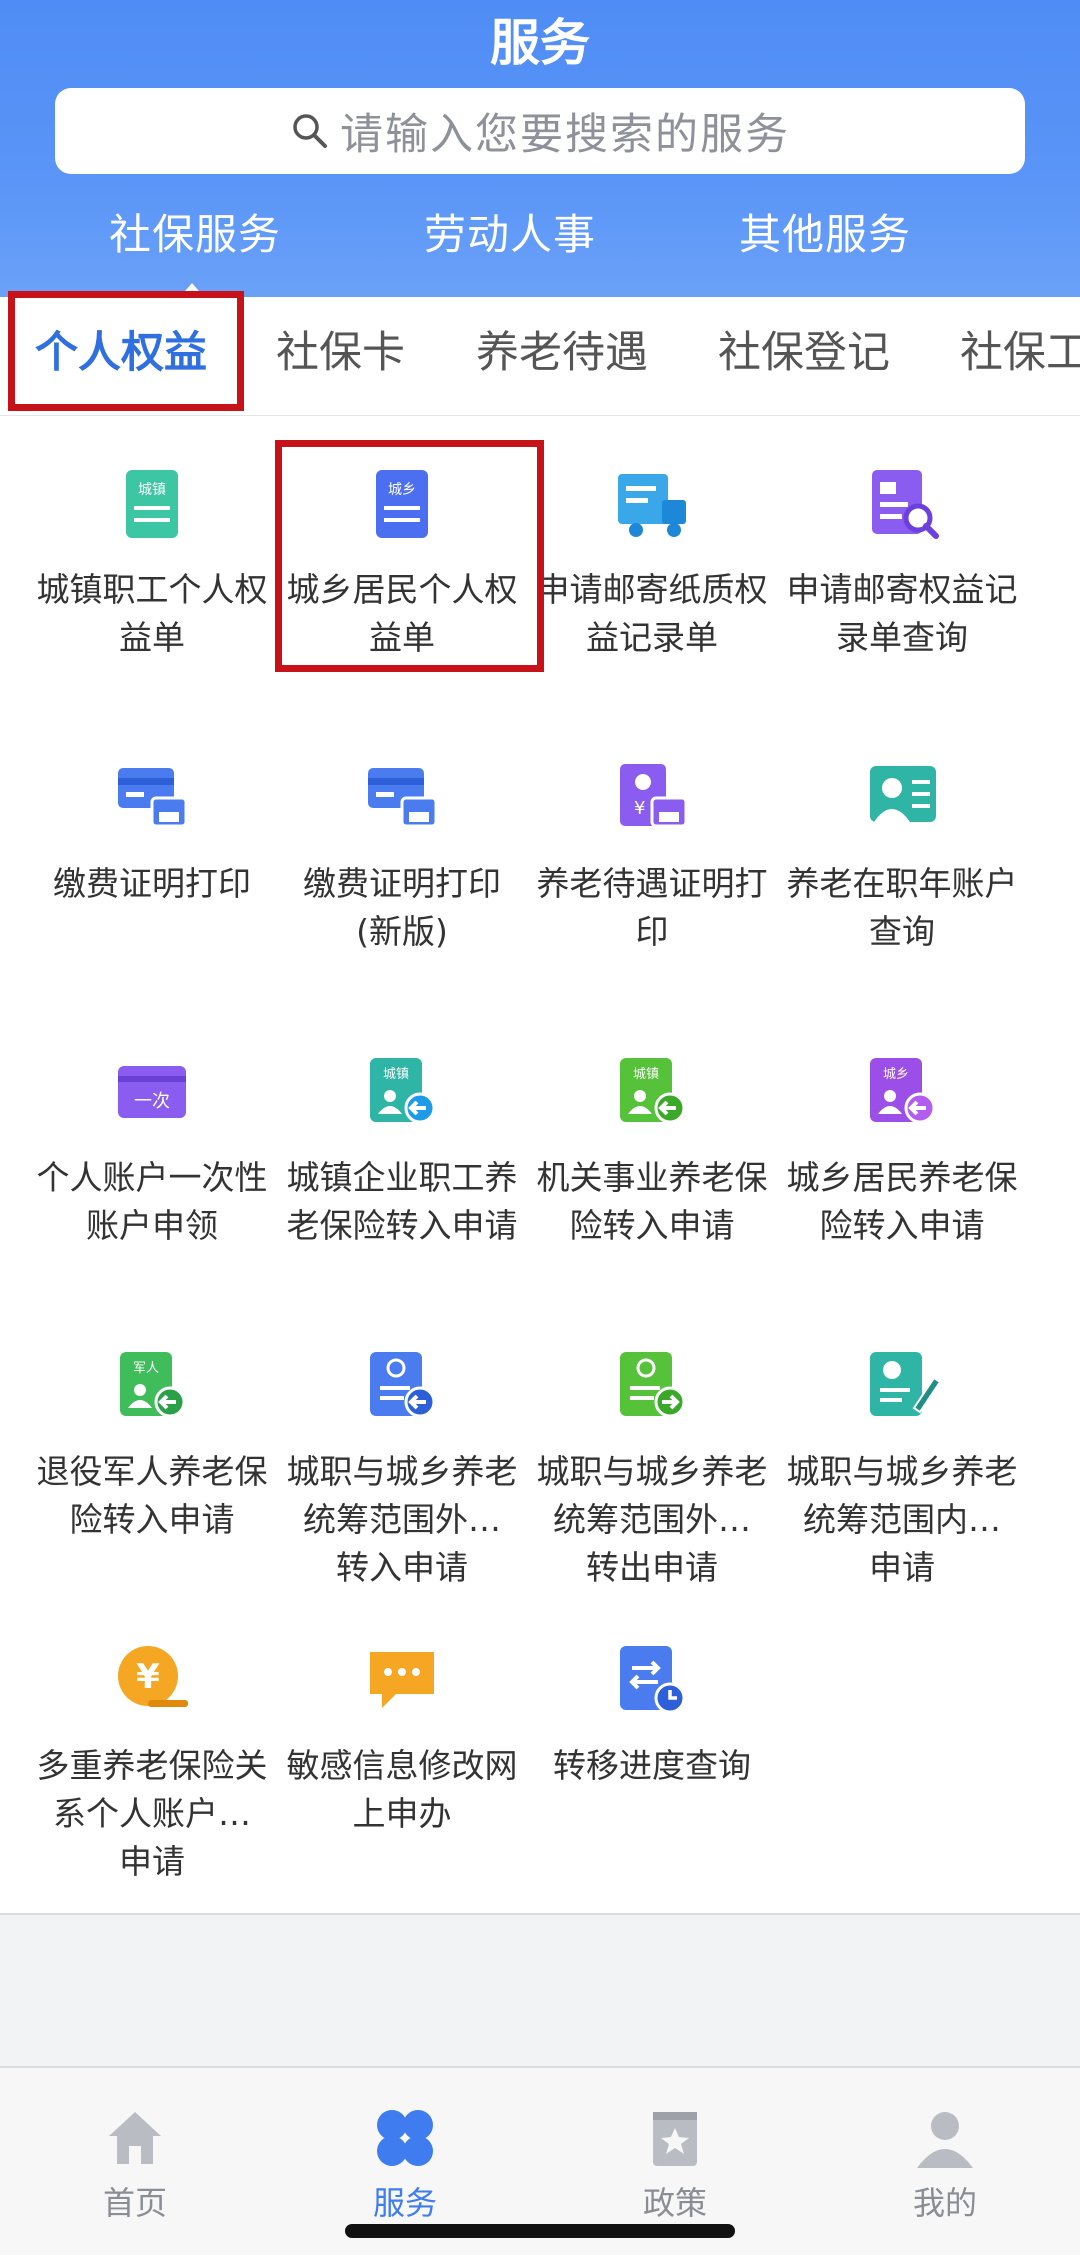 Image resolution: width=1080 pixels, height=2255 pixels. What do you see at coordinates (403, 798) in the screenshot?
I see `payment-print-new-icon` at bounding box center [403, 798].